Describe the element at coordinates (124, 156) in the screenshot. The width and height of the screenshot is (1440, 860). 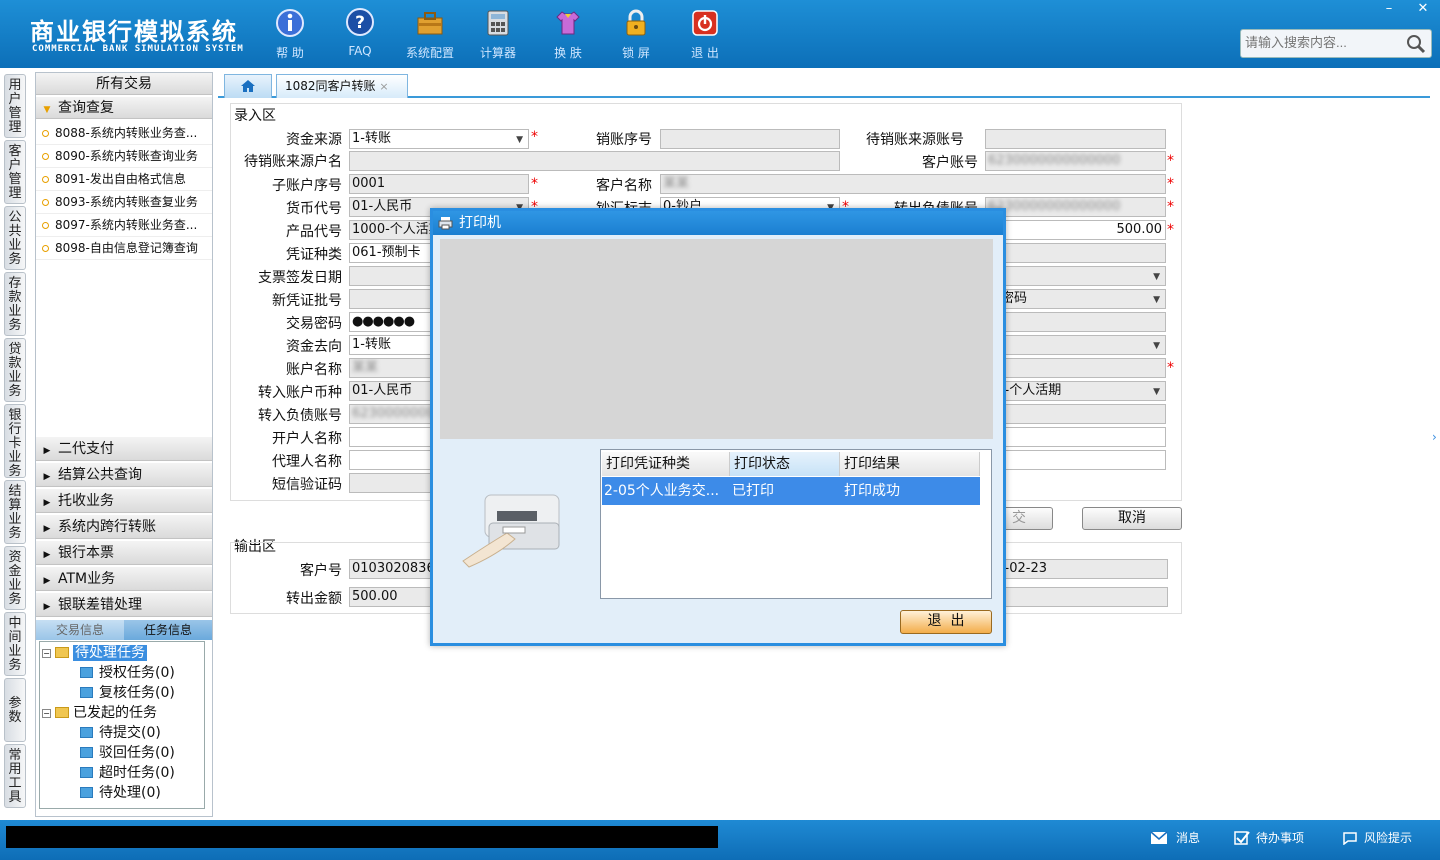
I see `nav-item: 8090-系统内转账查询业务` at that location.